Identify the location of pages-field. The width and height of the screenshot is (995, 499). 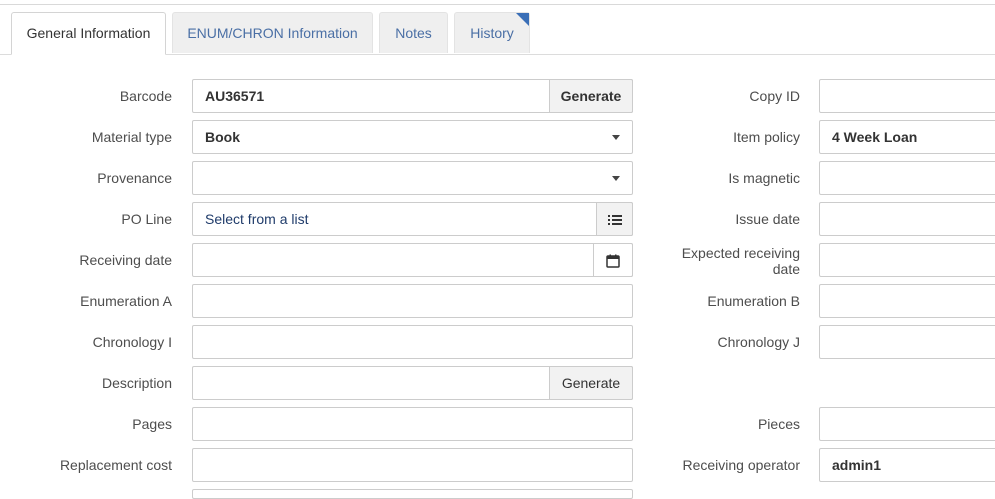
(412, 424).